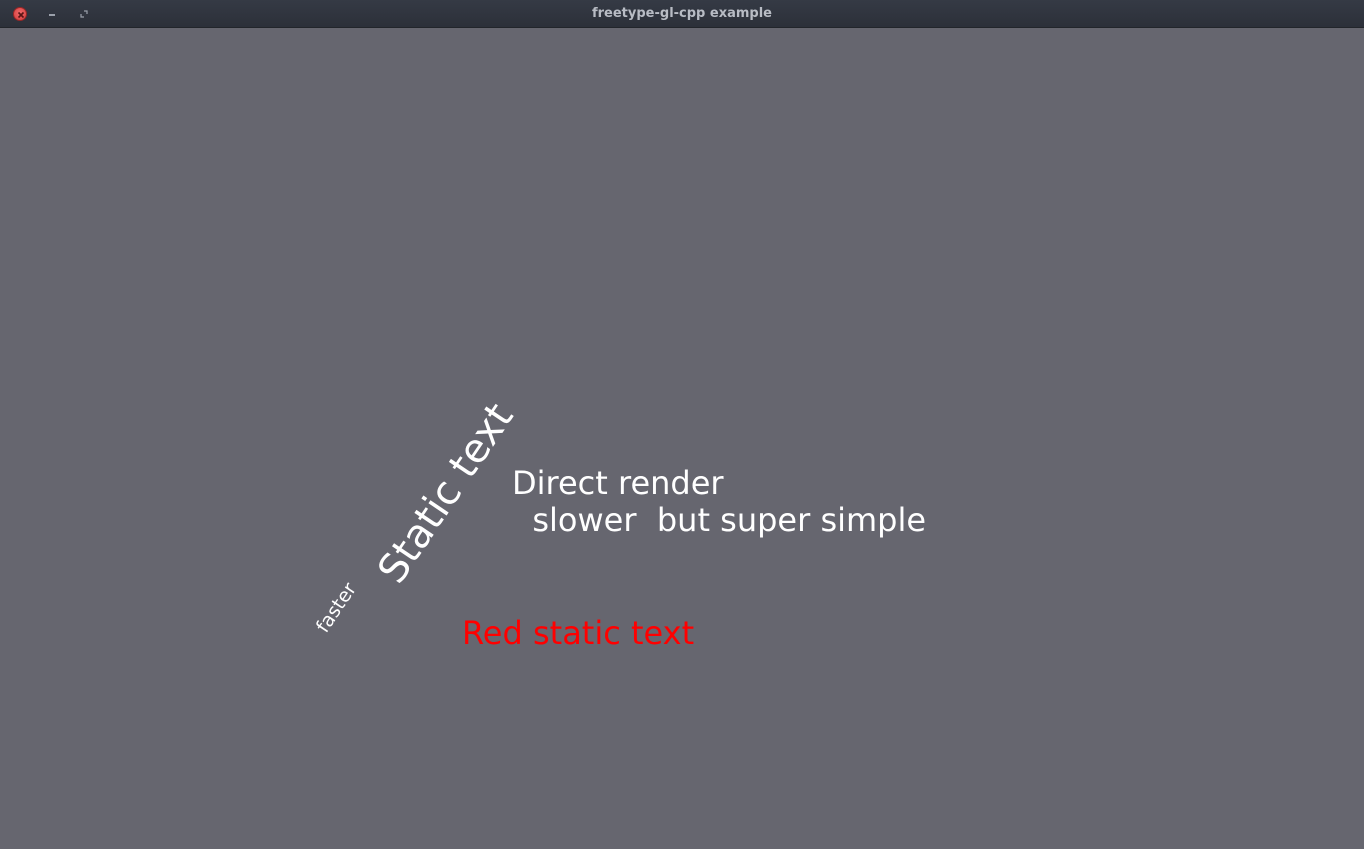 This screenshot has height=849, width=1364. I want to click on window-title: freetype-gl-cpp example, so click(681, 13).